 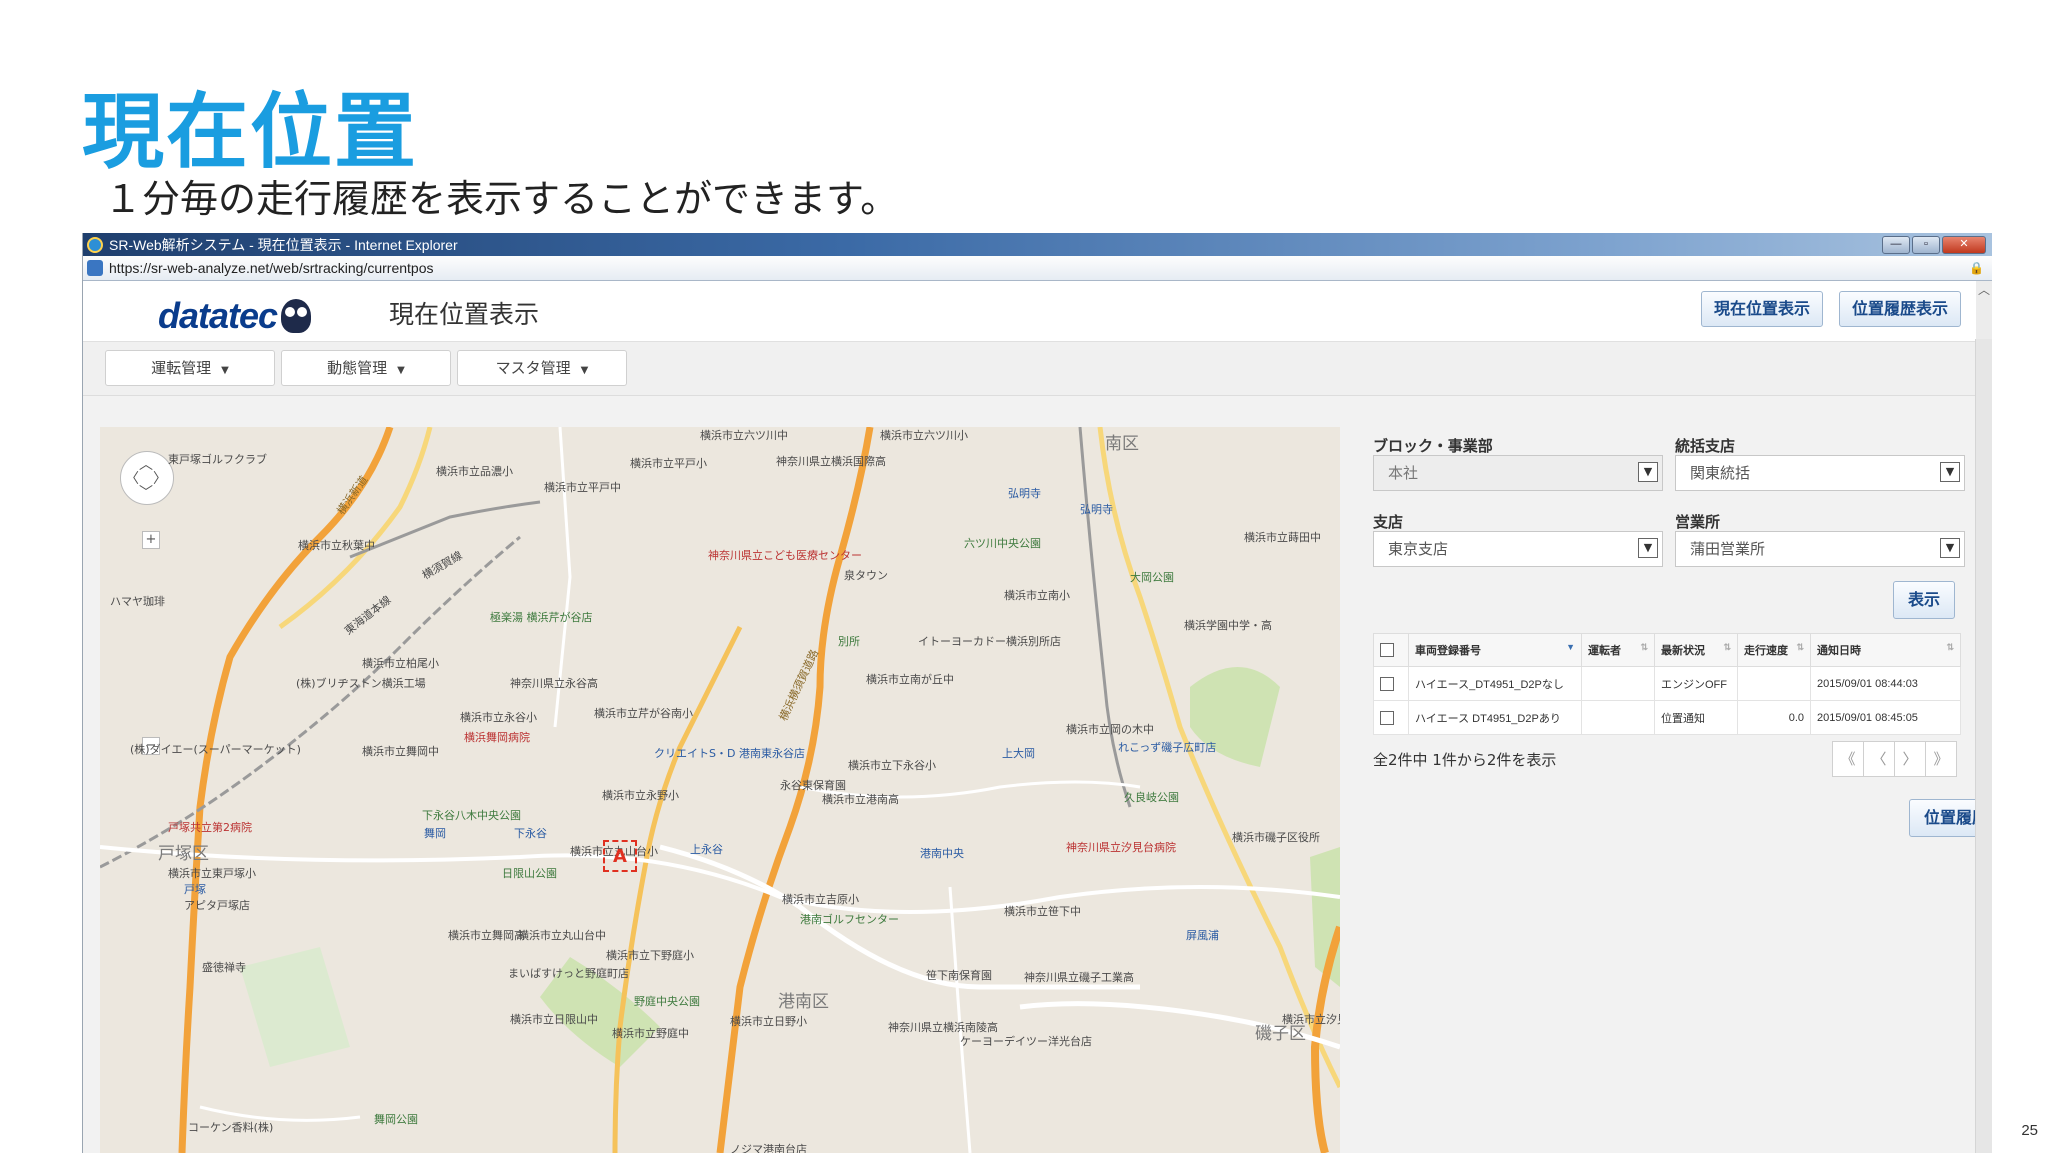 What do you see at coordinates (1976, 268) in the screenshot?
I see `lock-icon: 🔒` at bounding box center [1976, 268].